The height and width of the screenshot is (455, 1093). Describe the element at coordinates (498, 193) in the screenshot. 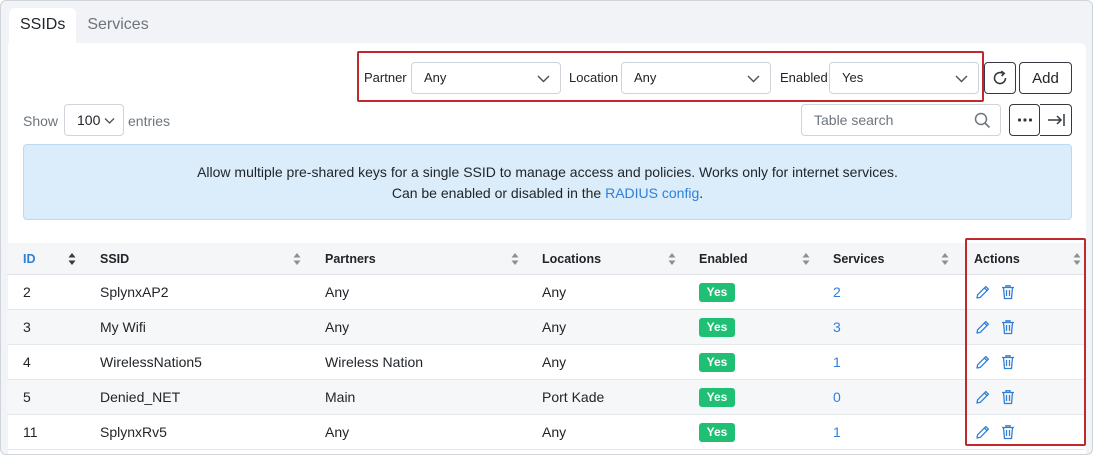

I see `info-line-2-prefix: Can be enabled or disabled in the` at that location.